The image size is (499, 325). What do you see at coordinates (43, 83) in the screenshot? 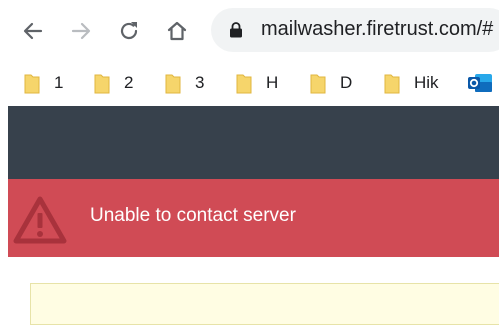
I see `bookmark-folder-1: 1` at bounding box center [43, 83].